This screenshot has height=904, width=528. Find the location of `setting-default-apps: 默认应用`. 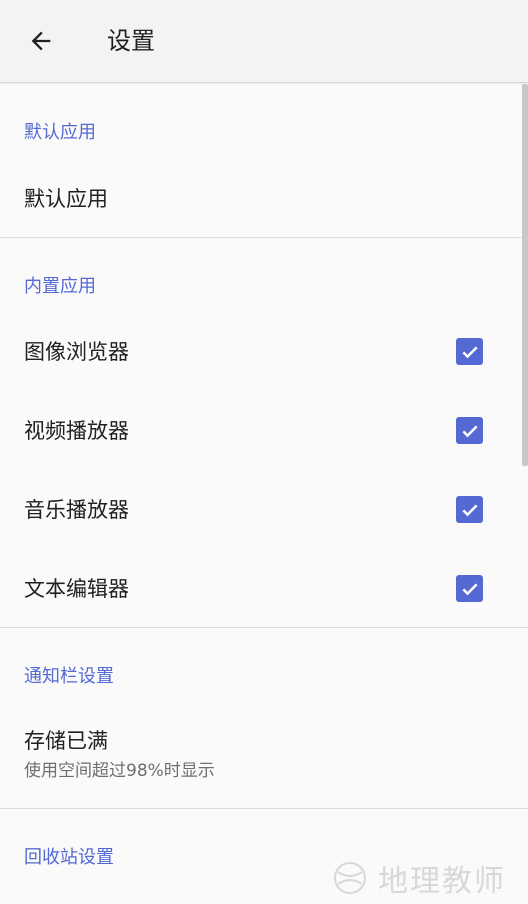

setting-default-apps: 默认应用 is located at coordinates (259, 202).